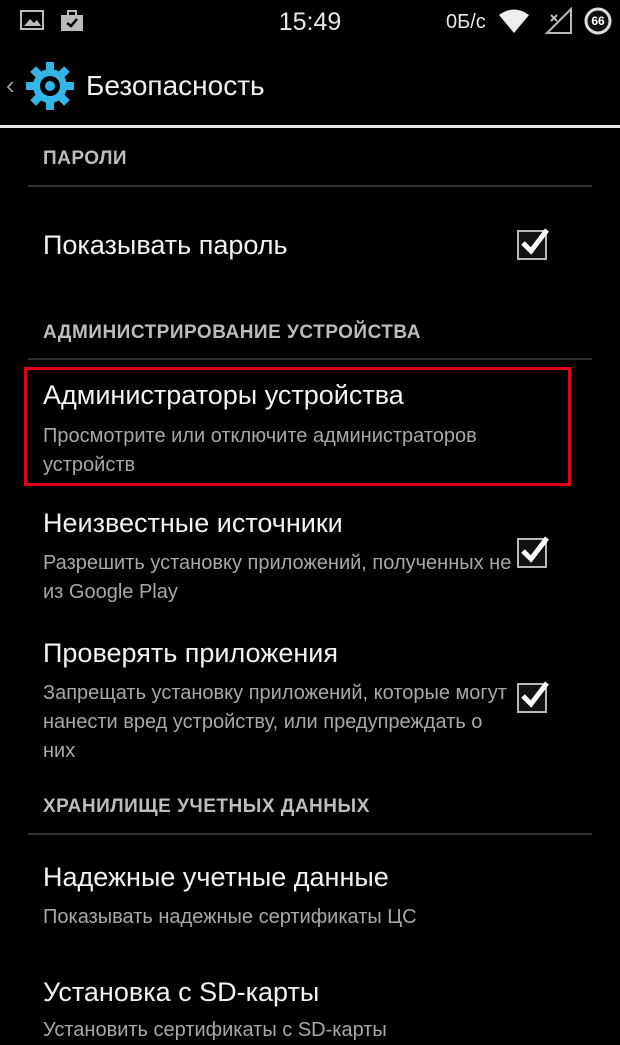 This screenshot has height=1045, width=620. What do you see at coordinates (232, 332) in the screenshot?
I see `section-header-device-admin: АДМИНИСТРИРОВАНИЕ УСТРОЙСТВА` at bounding box center [232, 332].